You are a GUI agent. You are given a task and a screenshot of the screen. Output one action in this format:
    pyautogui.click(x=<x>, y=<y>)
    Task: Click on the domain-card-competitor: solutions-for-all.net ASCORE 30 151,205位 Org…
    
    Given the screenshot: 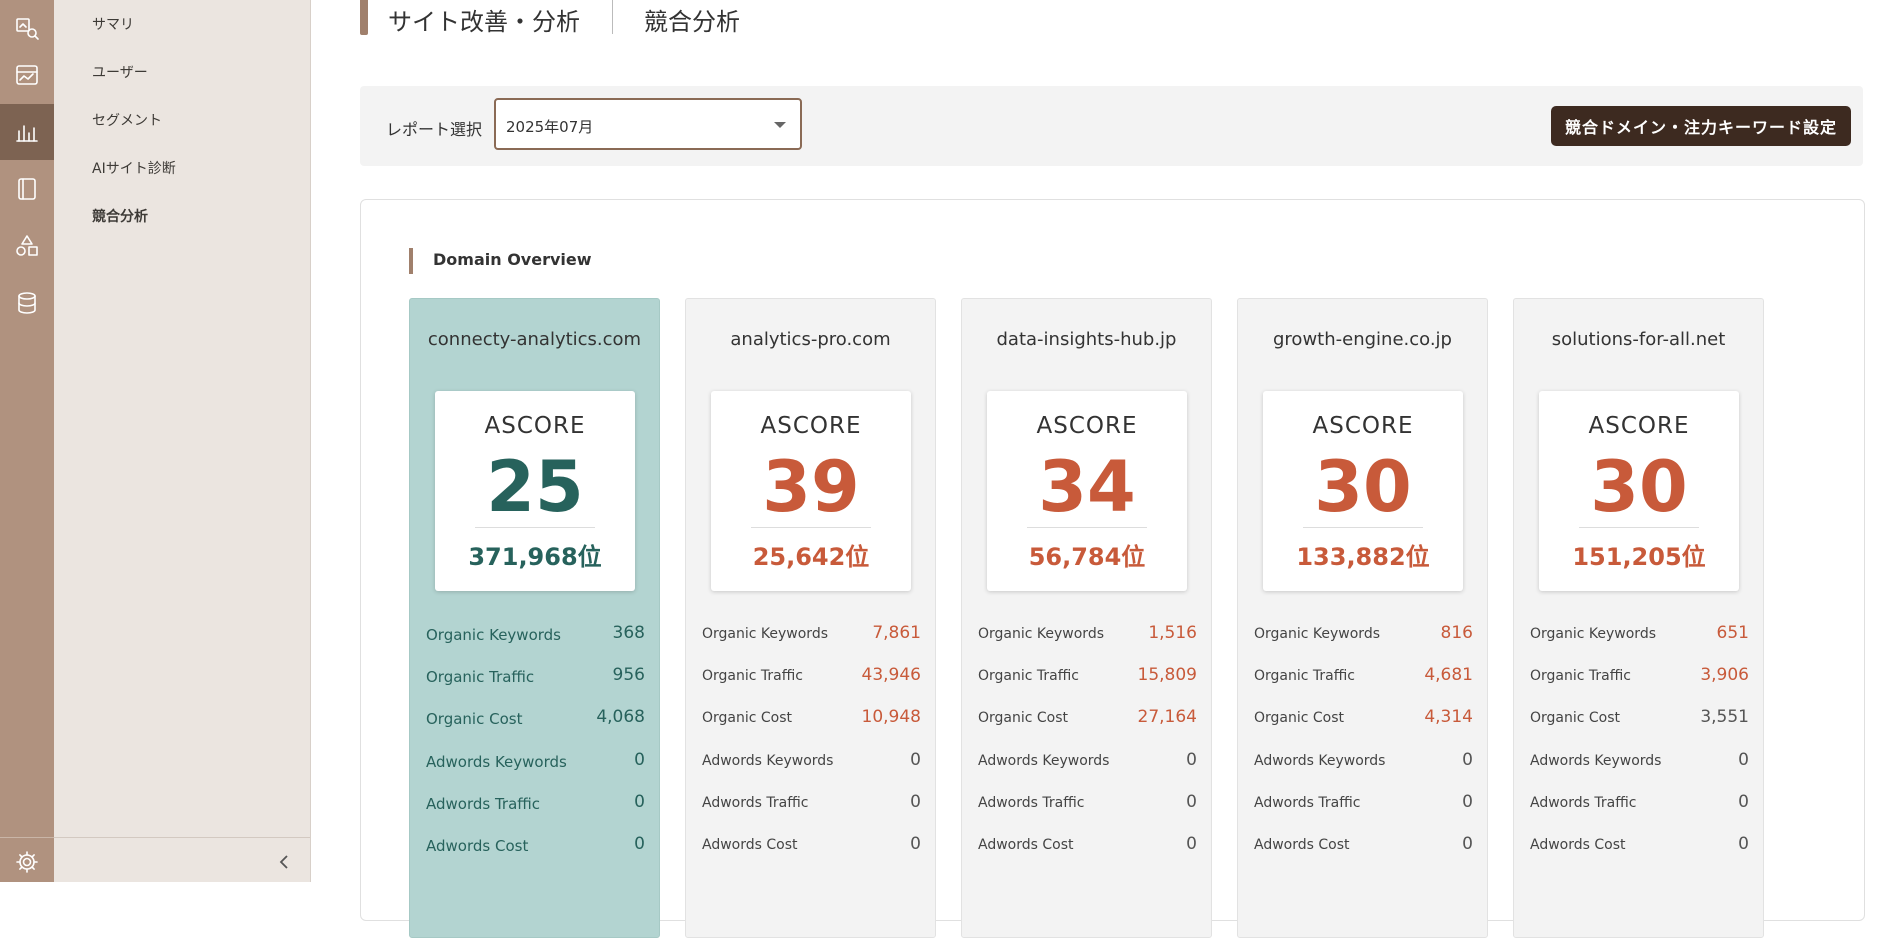 What is the action you would take?
    pyautogui.click(x=1638, y=618)
    